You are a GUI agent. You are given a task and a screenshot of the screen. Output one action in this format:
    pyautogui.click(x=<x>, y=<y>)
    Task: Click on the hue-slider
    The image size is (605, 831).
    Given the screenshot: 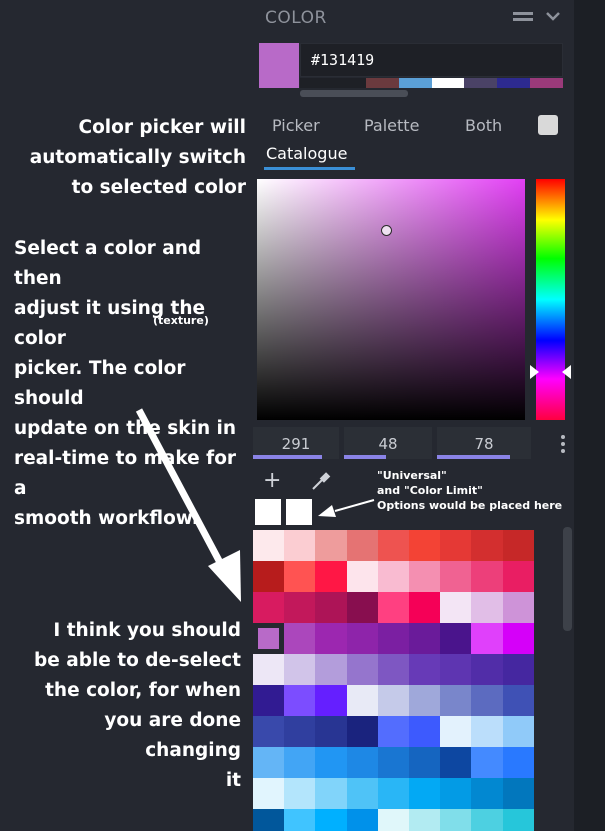 What is the action you would take?
    pyautogui.click(x=550, y=299)
    